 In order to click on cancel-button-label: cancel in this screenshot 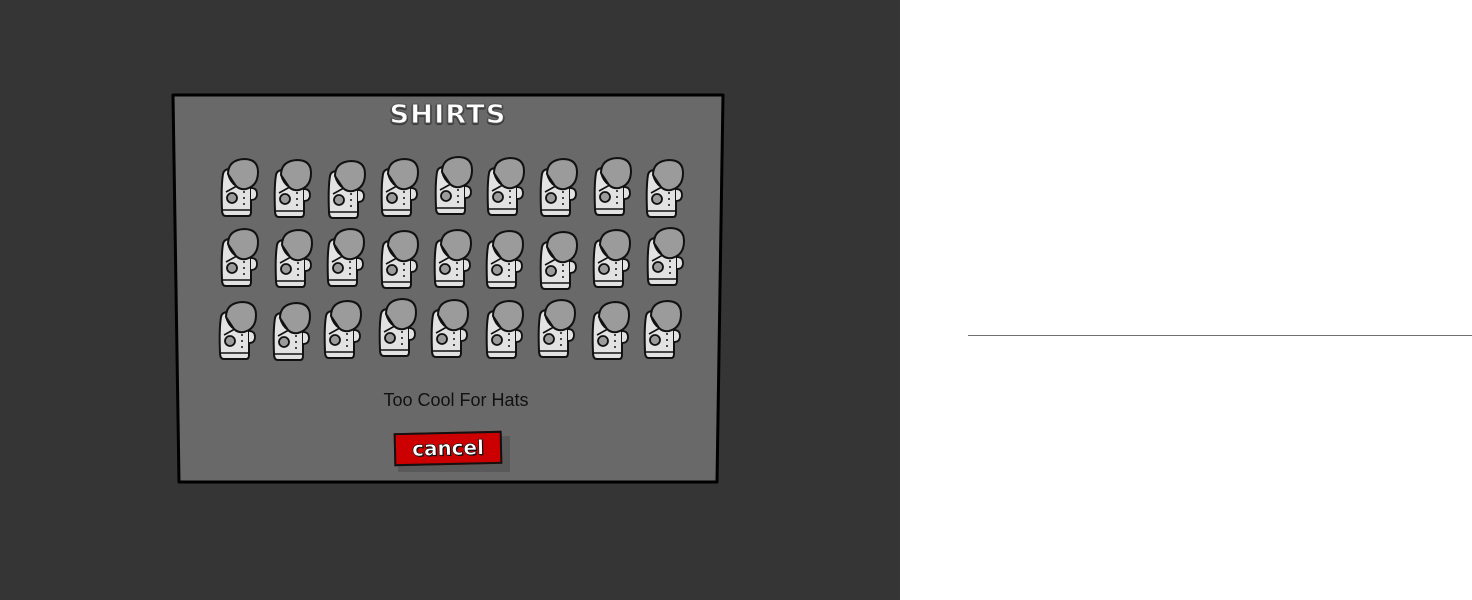, I will do `click(448, 448)`.